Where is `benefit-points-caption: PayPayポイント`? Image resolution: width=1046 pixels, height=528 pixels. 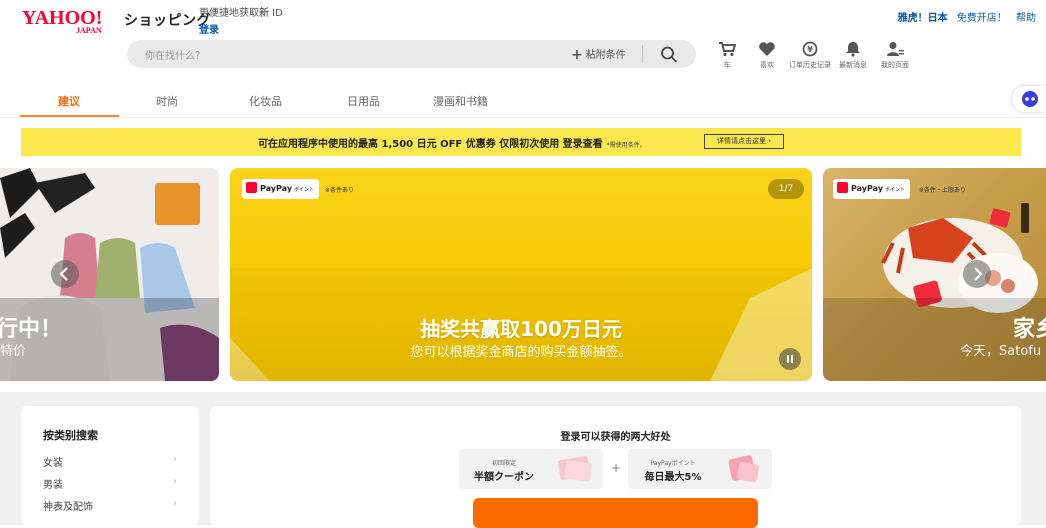 benefit-points-caption: PayPayポイント is located at coordinates (673, 463).